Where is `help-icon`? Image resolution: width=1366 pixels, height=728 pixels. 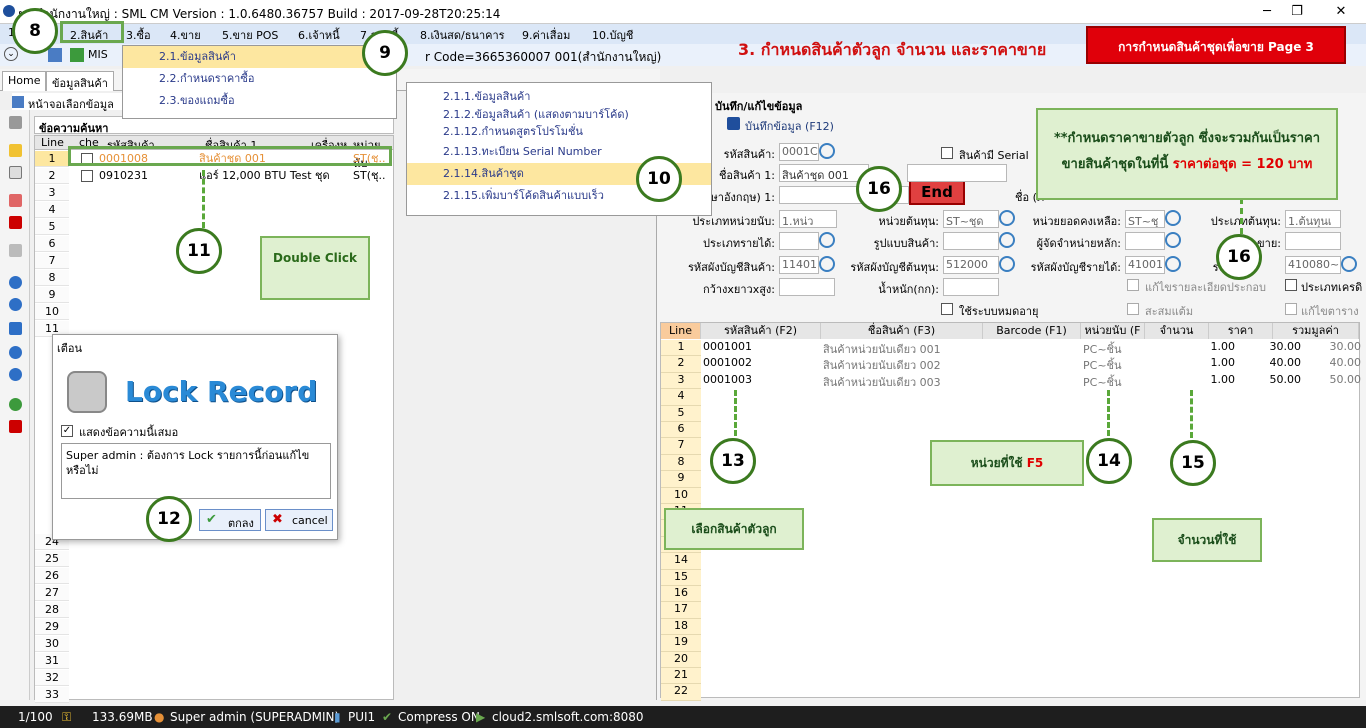 help-icon is located at coordinates (15, 404).